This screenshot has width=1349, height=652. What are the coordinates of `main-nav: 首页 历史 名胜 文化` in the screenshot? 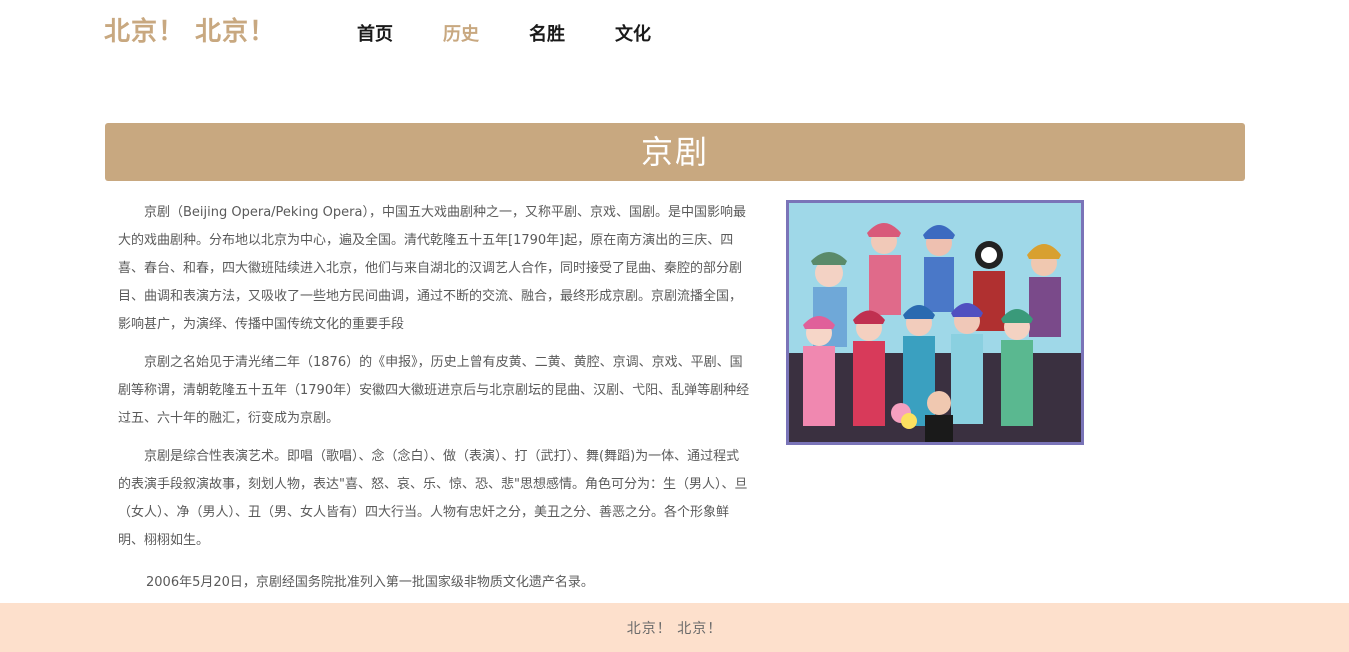 It's located at (529, 35).